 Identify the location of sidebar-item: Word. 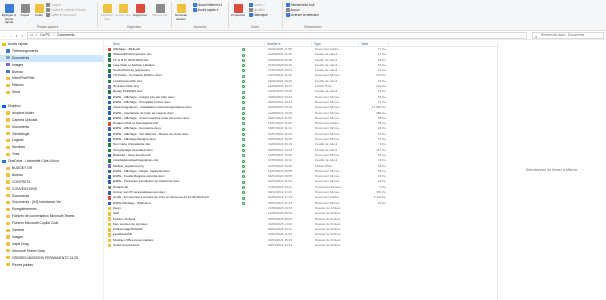
(51, 92).